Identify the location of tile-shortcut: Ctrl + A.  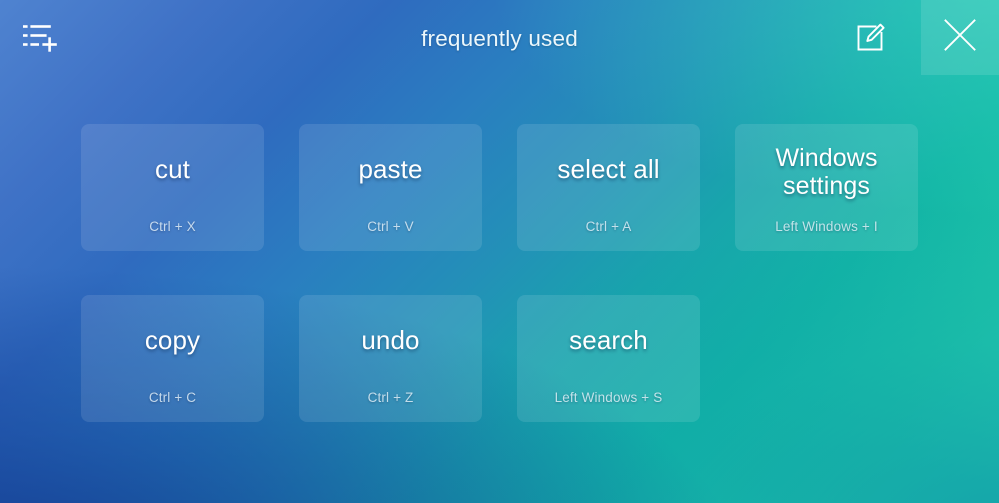
(608, 226).